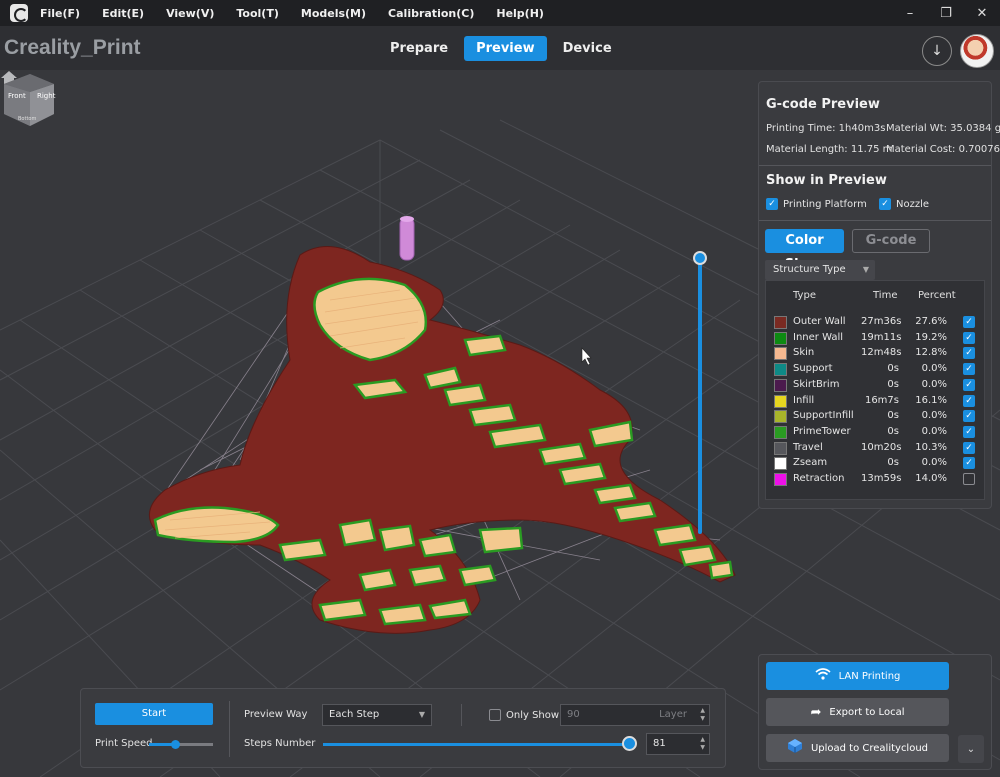 This screenshot has width=1000, height=777. Describe the element at coordinates (904, 204) in the screenshot. I see `nozzle-checkbox: ✓ Nozzle` at that location.